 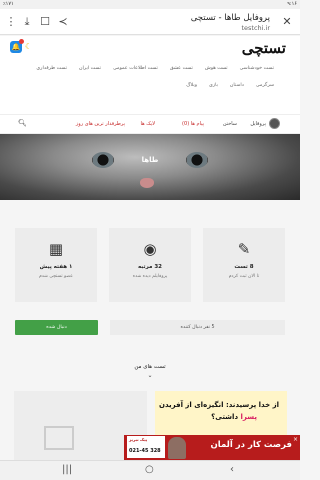 I want to click on popular-link: پرطرفدار ترین های روز, so click(x=100, y=124).